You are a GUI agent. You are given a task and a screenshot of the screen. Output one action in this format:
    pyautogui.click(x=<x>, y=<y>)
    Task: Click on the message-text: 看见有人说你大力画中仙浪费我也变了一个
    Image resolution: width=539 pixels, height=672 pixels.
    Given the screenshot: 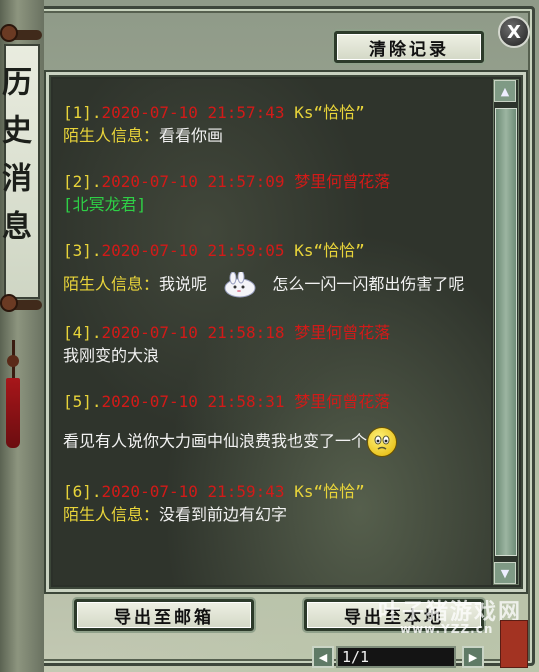 What is the action you would take?
    pyautogui.click(x=215, y=441)
    